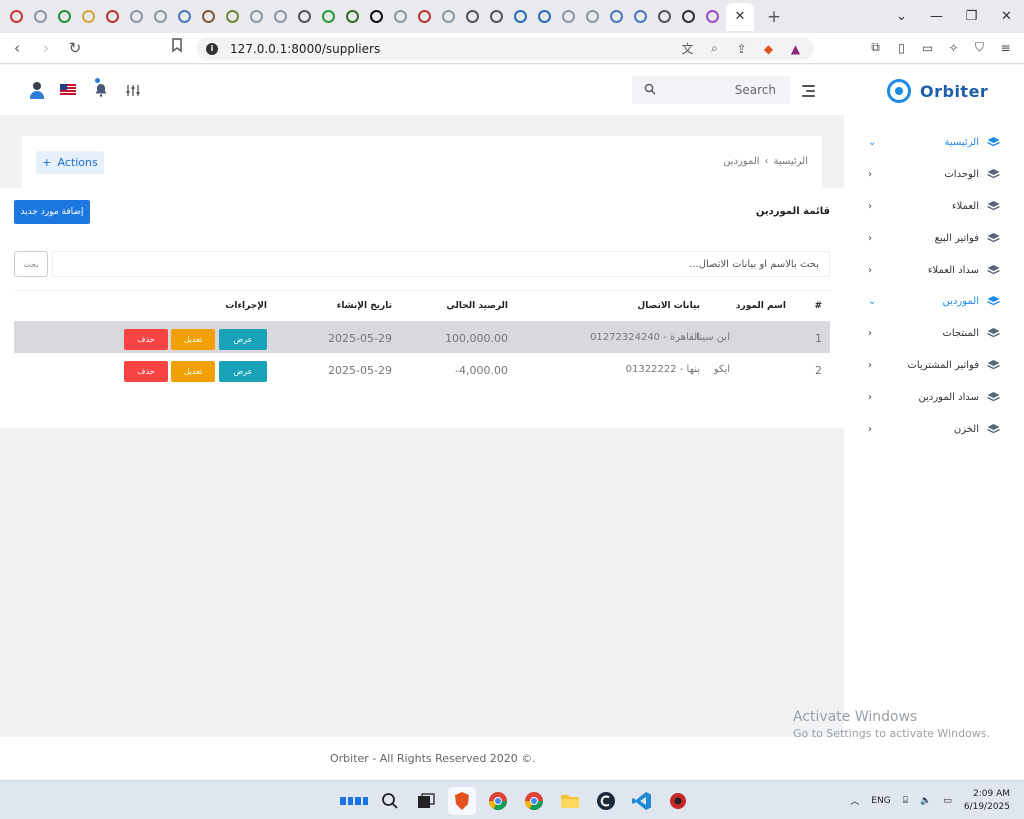 The width and height of the screenshot is (1024, 819). I want to click on sidebar-item-customers: › العملاء, so click(934, 206).